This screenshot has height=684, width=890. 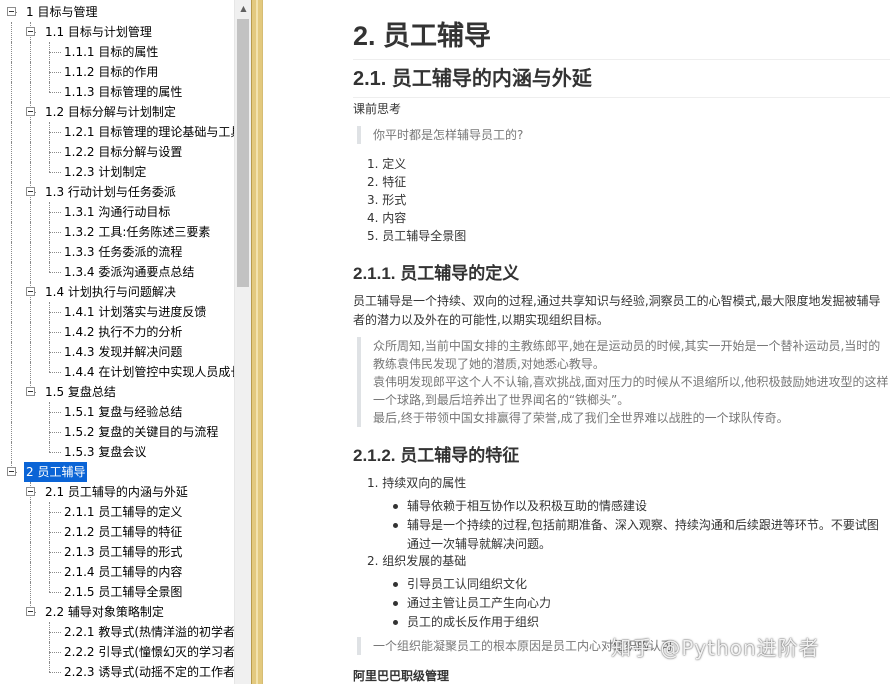 What do you see at coordinates (117, 492) in the screenshot?
I see `toc-item: 2.1 员工辅导的内涵与外延` at bounding box center [117, 492].